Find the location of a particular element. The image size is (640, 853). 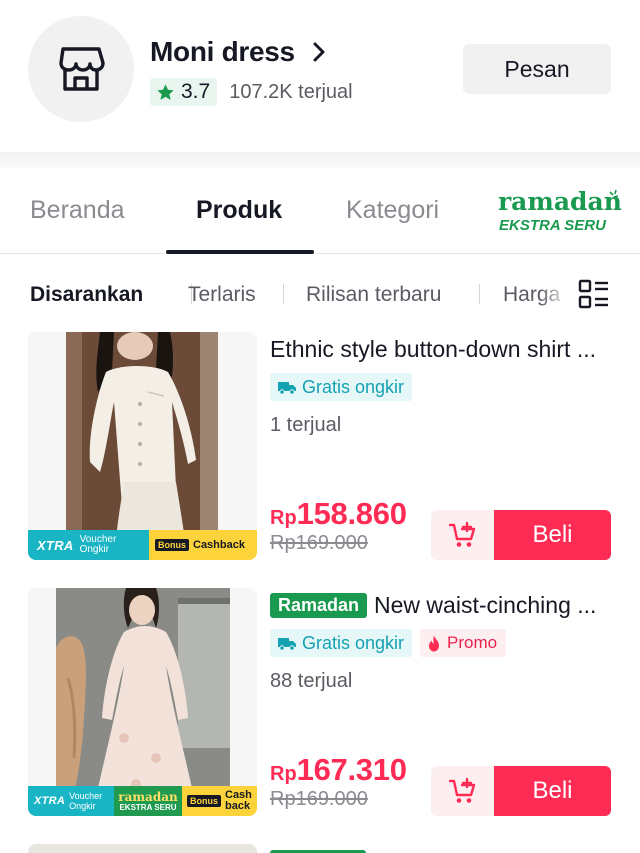

message-button: Pesan is located at coordinates (537, 69).